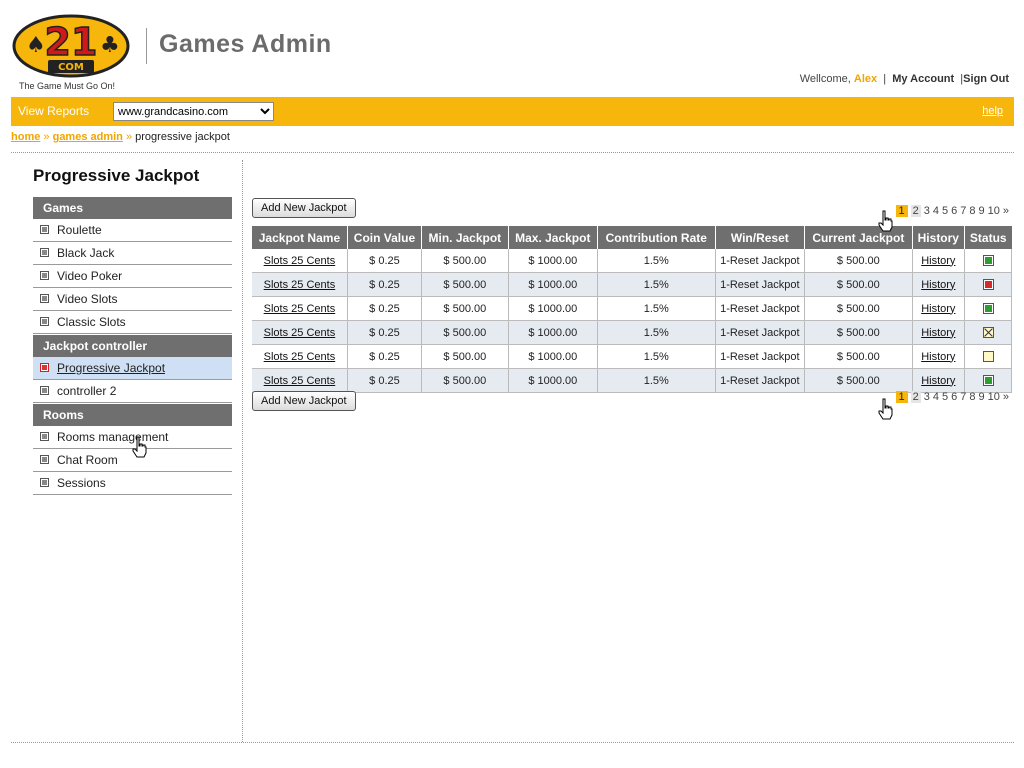 Image resolution: width=1024 pixels, height=768 pixels. What do you see at coordinates (825, 79) in the screenshot?
I see `welcome-text: Wellcome,` at bounding box center [825, 79].